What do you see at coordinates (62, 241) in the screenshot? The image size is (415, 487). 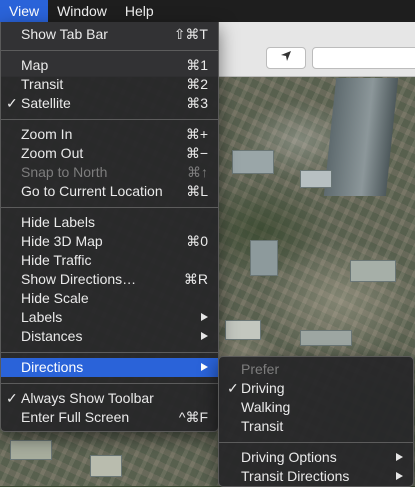 I see `menu-item-label: Hide 3D Map` at bounding box center [62, 241].